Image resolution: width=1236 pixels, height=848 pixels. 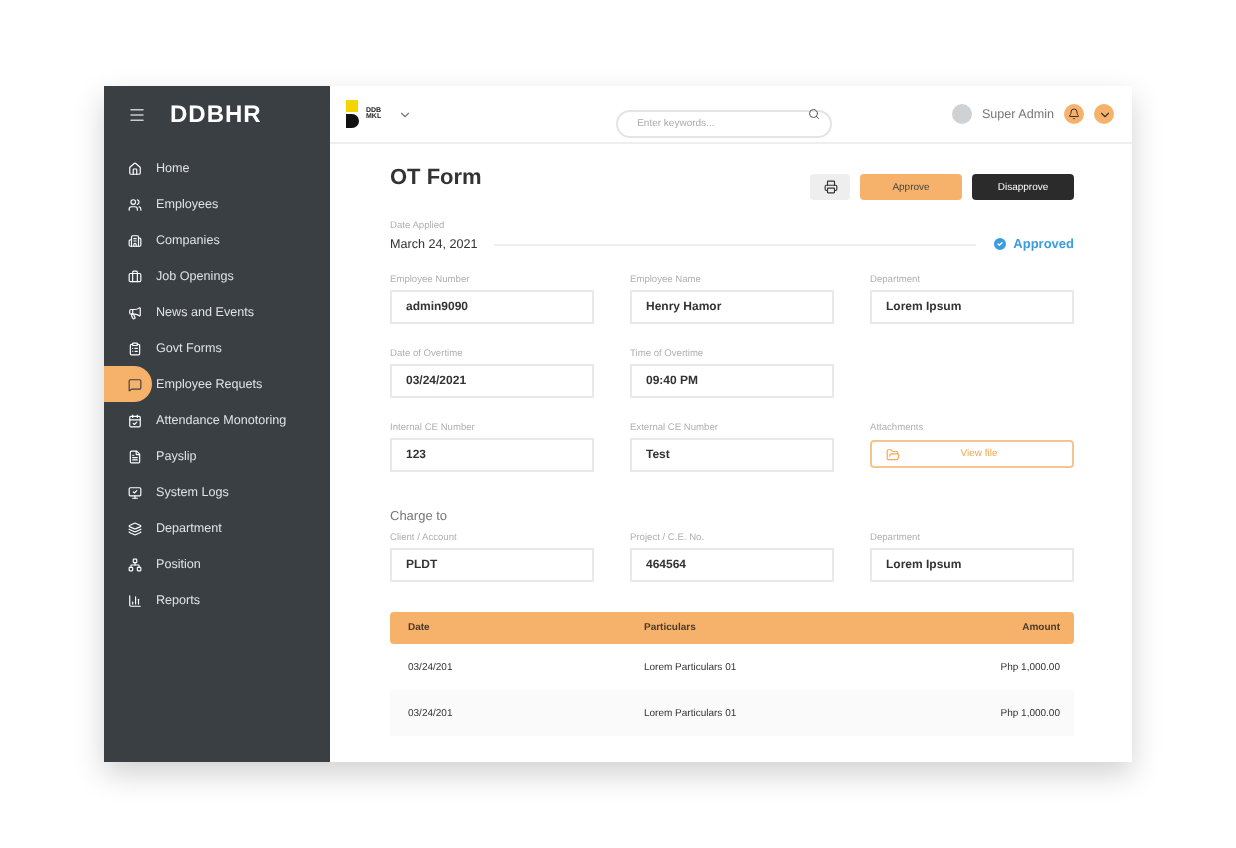 I want to click on clipboard-icon, so click(x=135, y=348).